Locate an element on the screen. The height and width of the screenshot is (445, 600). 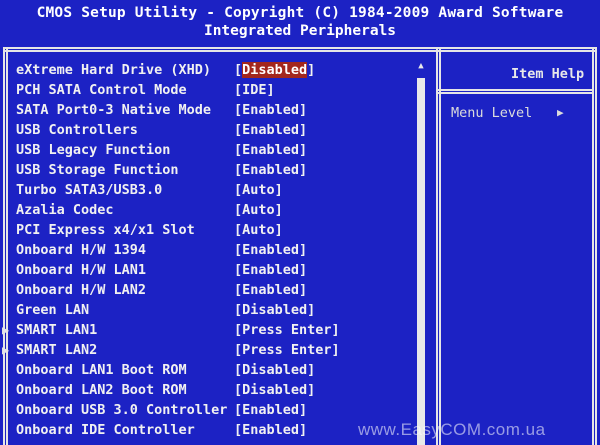
setting-row: USB Storage Function [Enabled] is located at coordinates (215, 170).